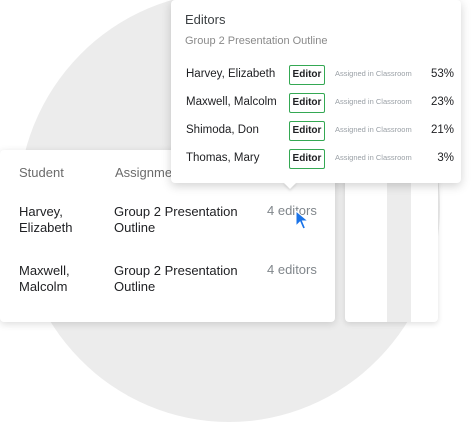 The height and width of the screenshot is (427, 474). What do you see at coordinates (223, 158) in the screenshot?
I see `editor-name: Thomas, Mary` at bounding box center [223, 158].